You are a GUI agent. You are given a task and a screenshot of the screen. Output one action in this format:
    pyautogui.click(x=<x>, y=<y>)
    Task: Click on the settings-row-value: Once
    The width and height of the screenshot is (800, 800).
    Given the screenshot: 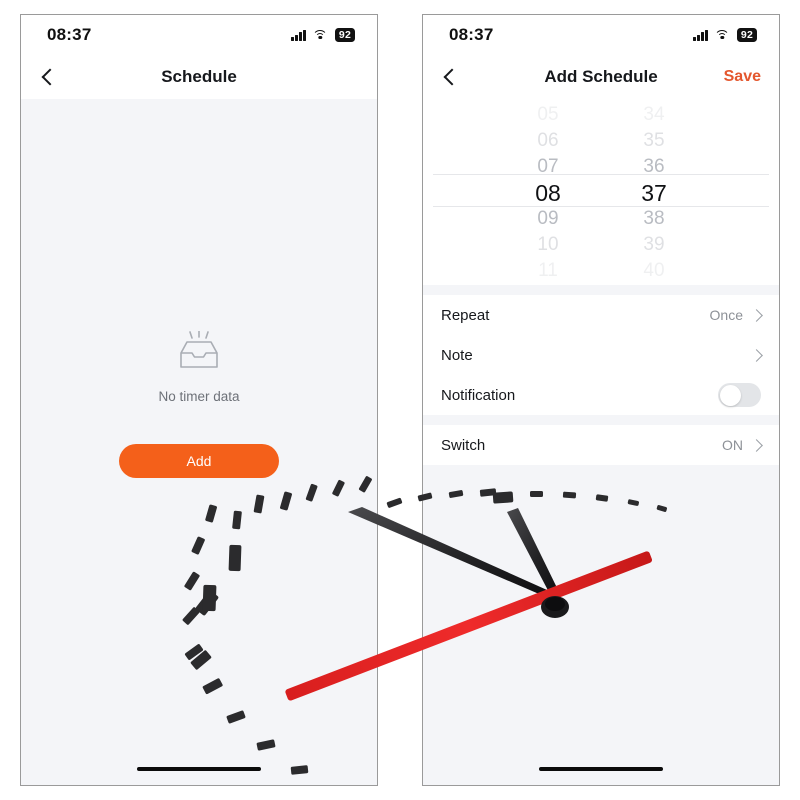 What is the action you would take?
    pyautogui.click(x=726, y=315)
    